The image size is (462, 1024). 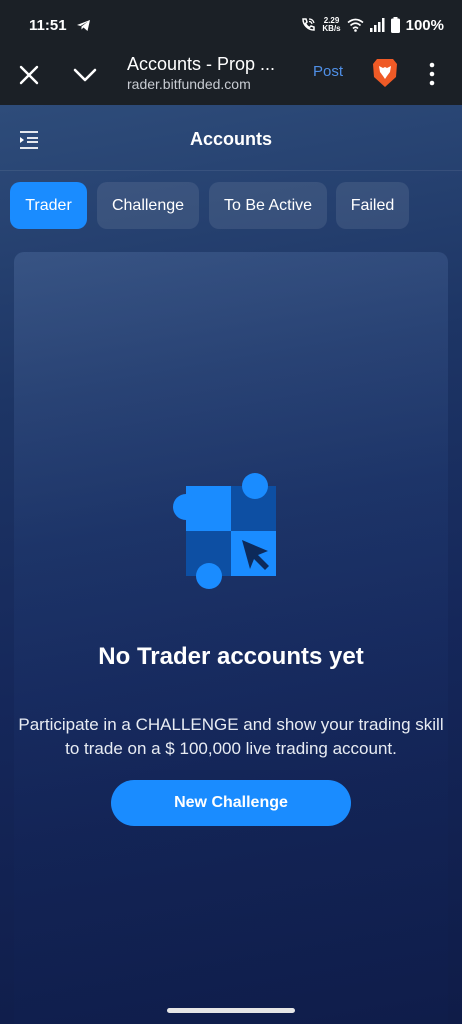 I want to click on browser-url: rader.bitfunded.com, so click(x=189, y=84).